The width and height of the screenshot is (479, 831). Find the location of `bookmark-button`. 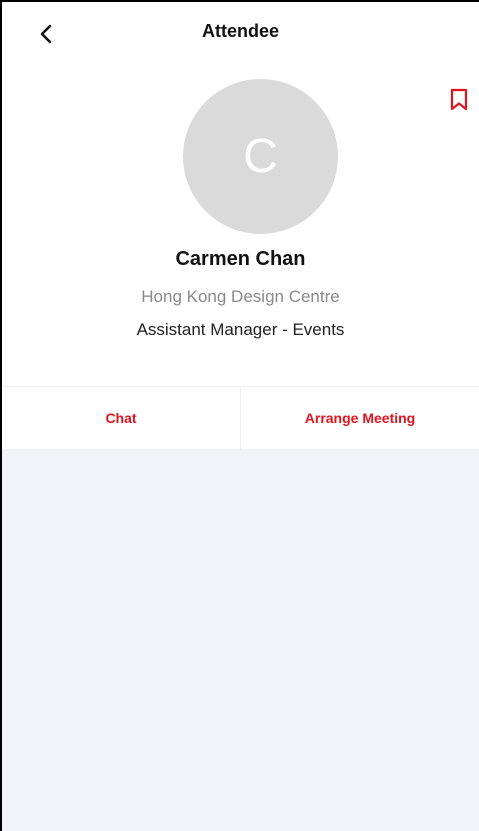

bookmark-button is located at coordinates (459, 100).